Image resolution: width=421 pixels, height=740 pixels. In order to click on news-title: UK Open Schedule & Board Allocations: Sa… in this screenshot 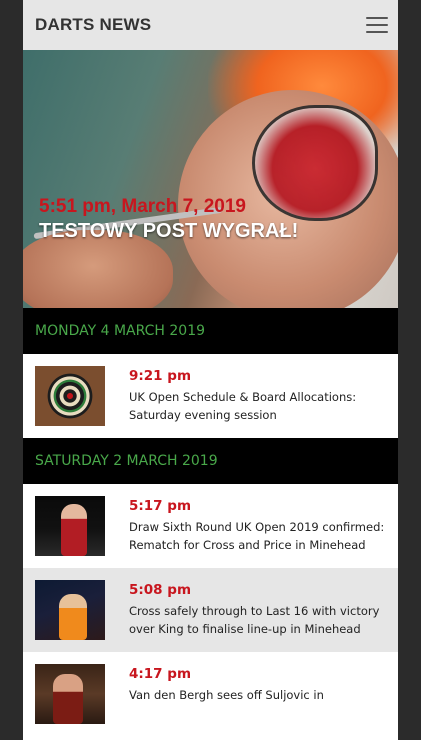, I will do `click(257, 406)`.